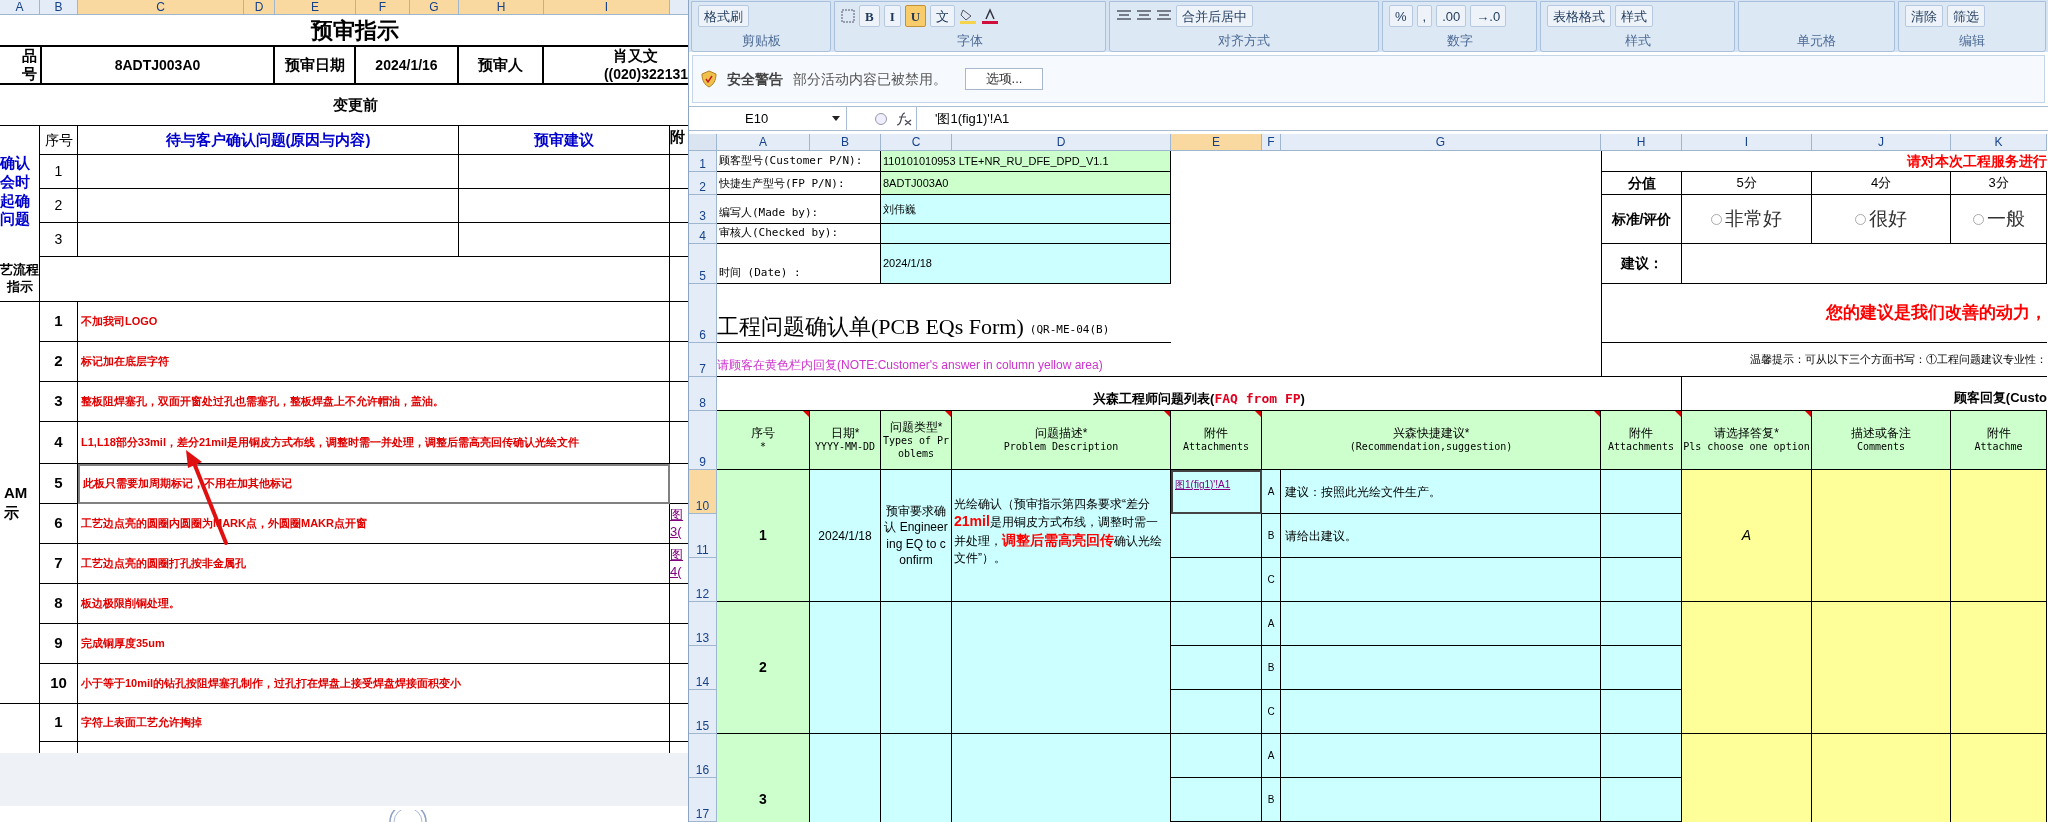 This screenshot has height=822, width=2048. What do you see at coordinates (59, 140) in the screenshot?
I see `column-label: 序号` at bounding box center [59, 140].